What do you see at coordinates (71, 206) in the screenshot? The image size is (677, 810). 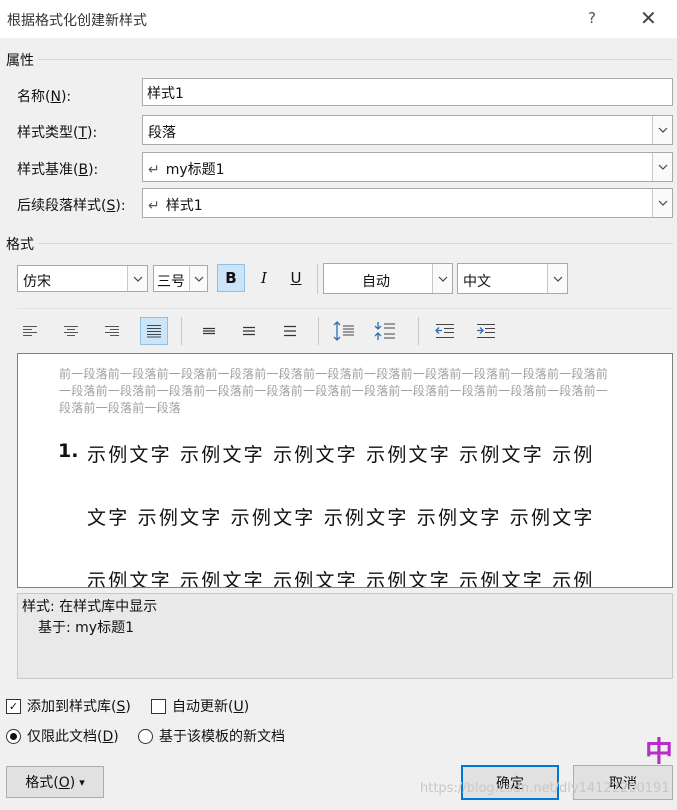 I see `next-style-label: 后续段落样式(S):` at bounding box center [71, 206].